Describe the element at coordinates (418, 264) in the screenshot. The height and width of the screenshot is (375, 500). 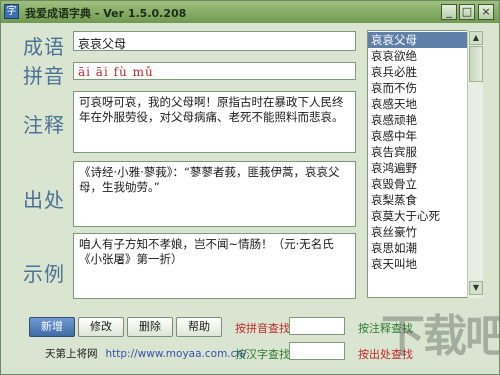
I see `list-item: 哀天叫地` at that location.